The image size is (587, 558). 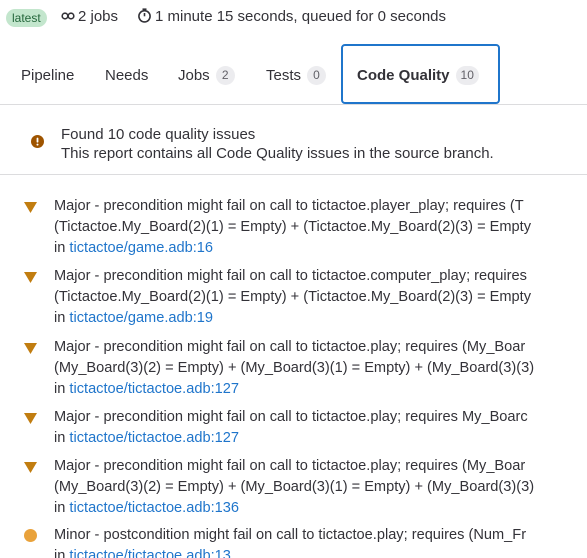 I want to click on tab-label: Needs, so click(x=127, y=75).